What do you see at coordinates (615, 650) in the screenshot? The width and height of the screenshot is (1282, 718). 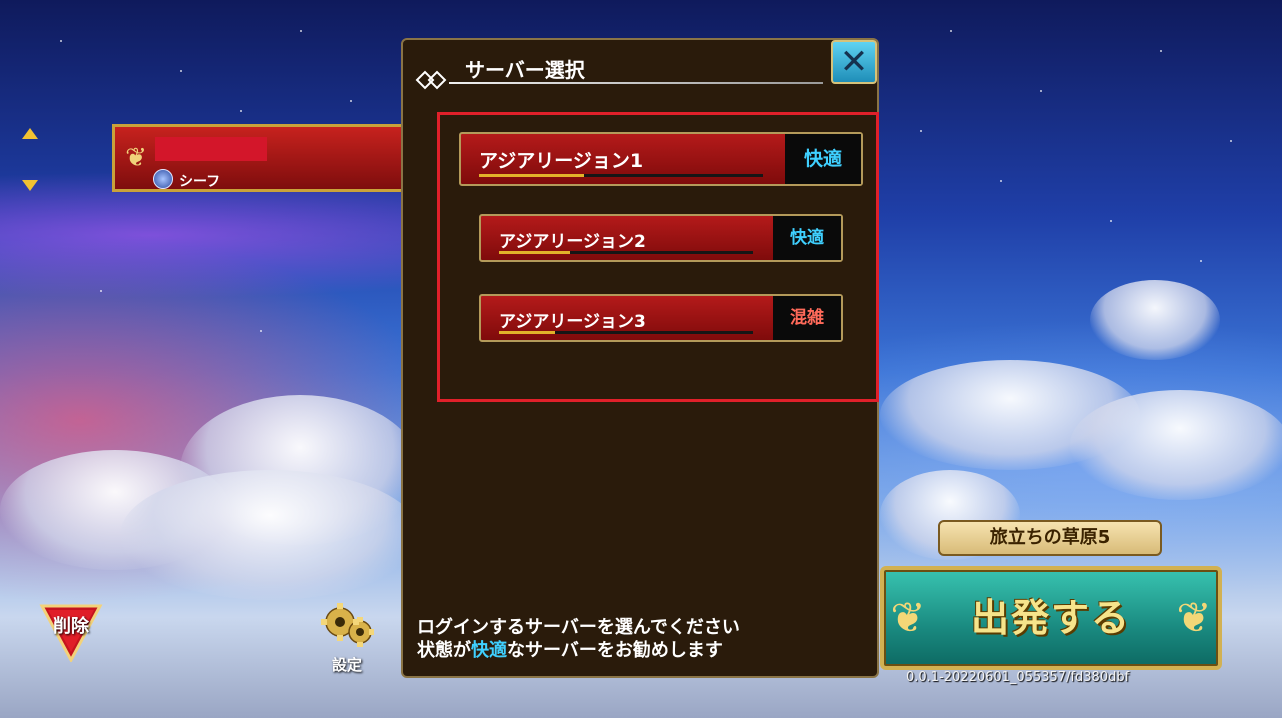 I see `message-suffix: なサーバーをお勧めします` at bounding box center [615, 650].